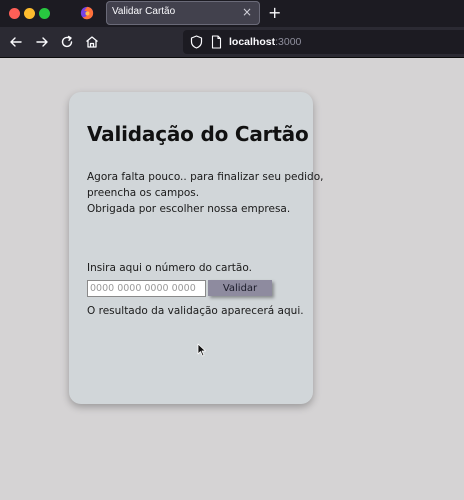 The height and width of the screenshot is (500, 464). What do you see at coordinates (189, 209) in the screenshot?
I see `intro-line: Obrigada por escolher nossa empresa.` at bounding box center [189, 209].